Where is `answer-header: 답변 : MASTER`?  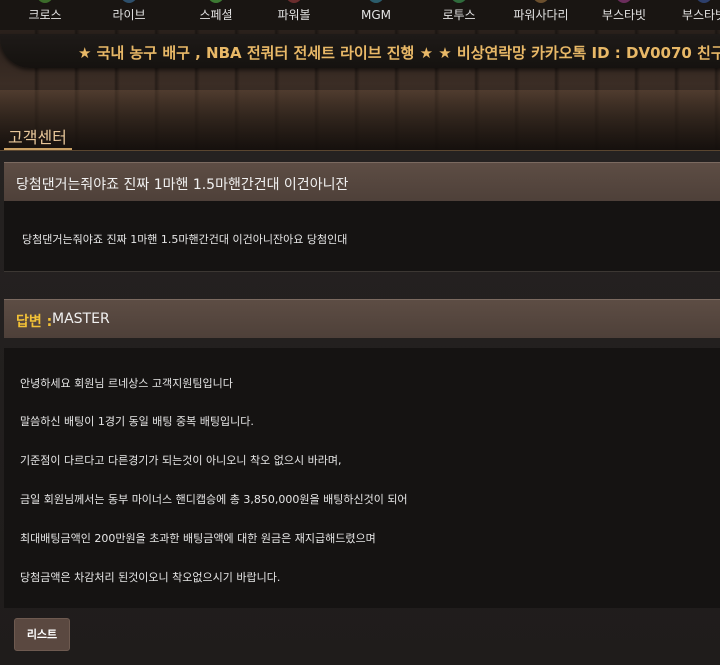 answer-header: 답변 : MASTER is located at coordinates (362, 318).